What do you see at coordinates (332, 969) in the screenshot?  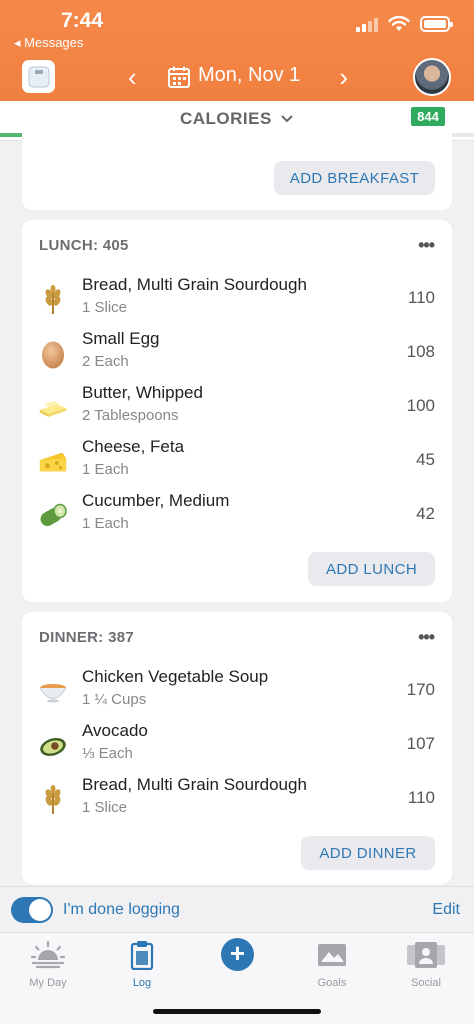 I see `tab-goals: Goals` at bounding box center [332, 969].